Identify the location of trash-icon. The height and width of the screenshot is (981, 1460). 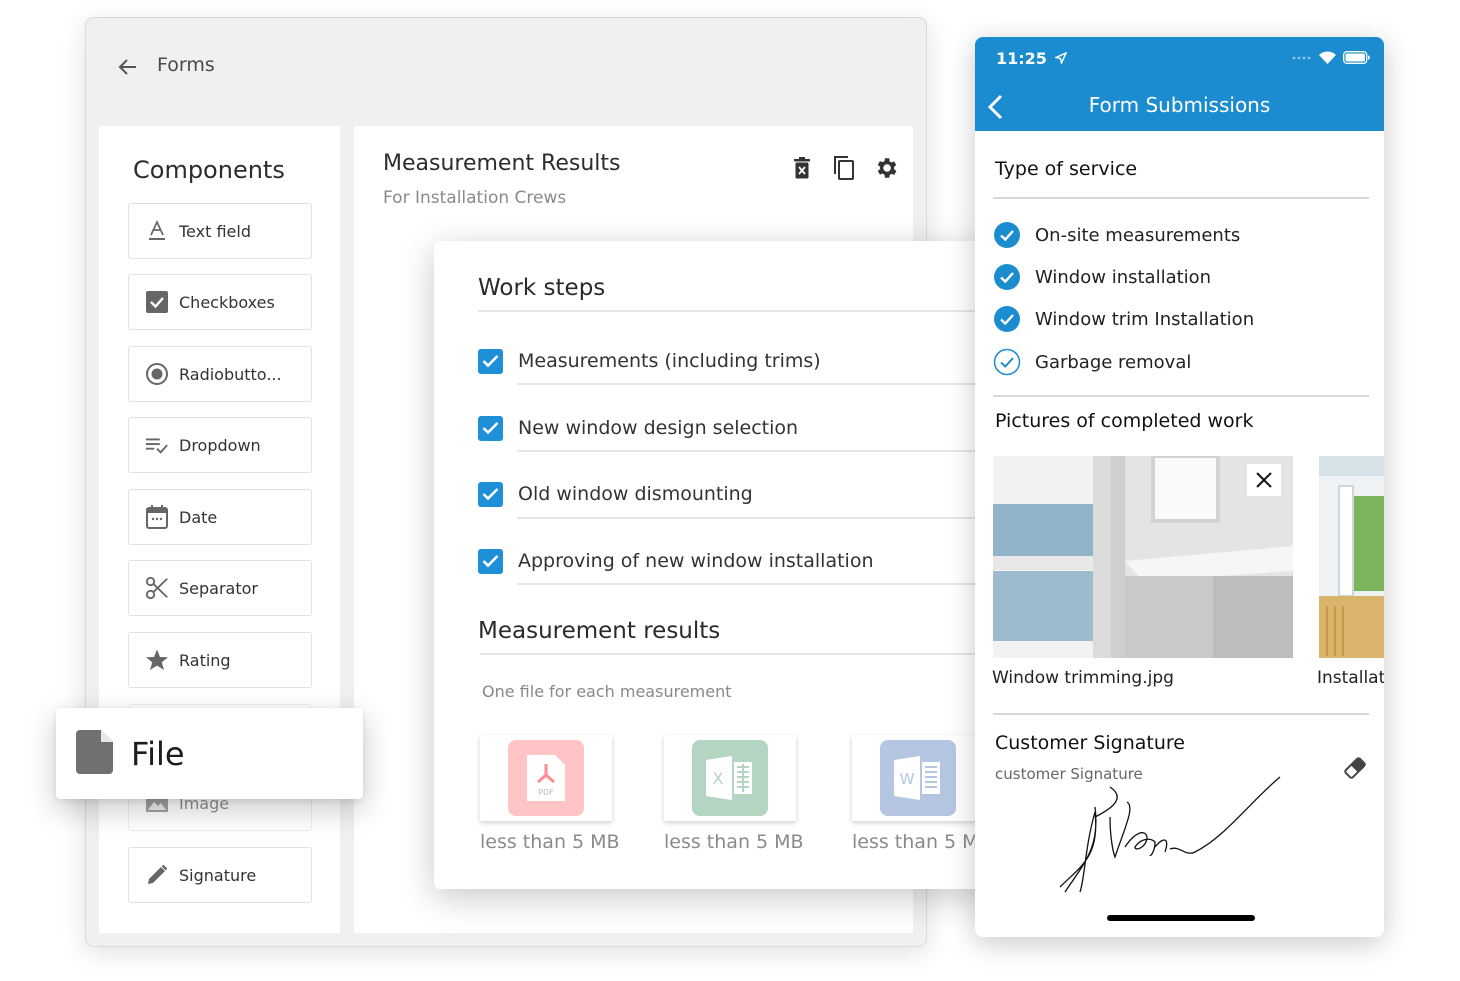
(802, 168).